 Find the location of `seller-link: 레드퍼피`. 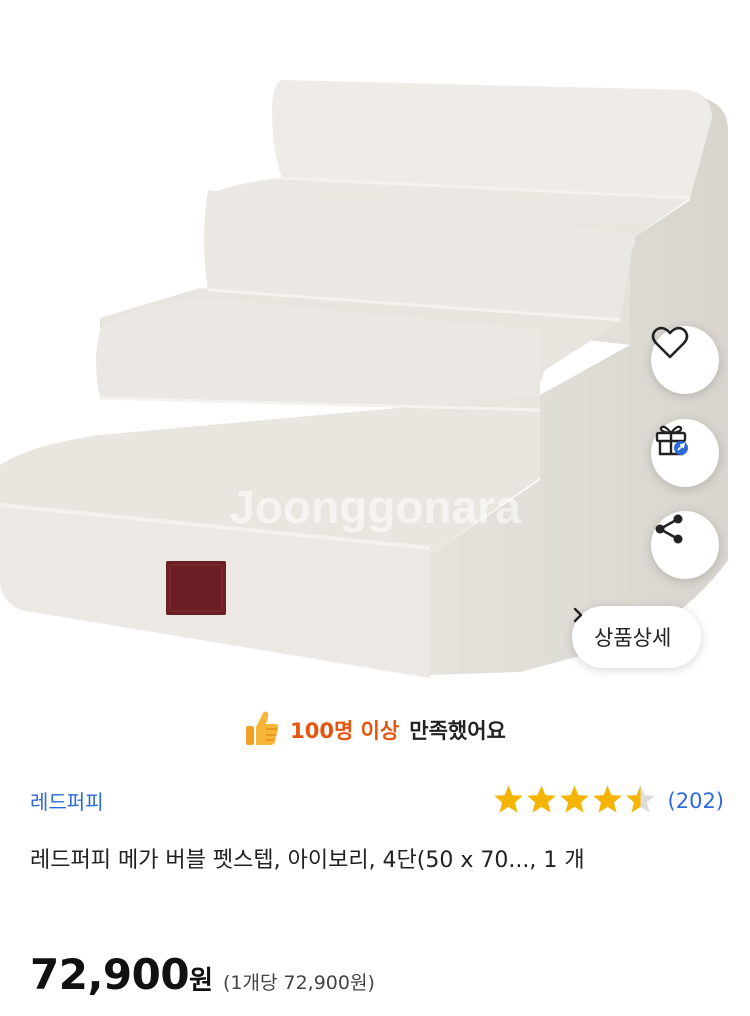

seller-link: 레드퍼피 is located at coordinates (67, 800).